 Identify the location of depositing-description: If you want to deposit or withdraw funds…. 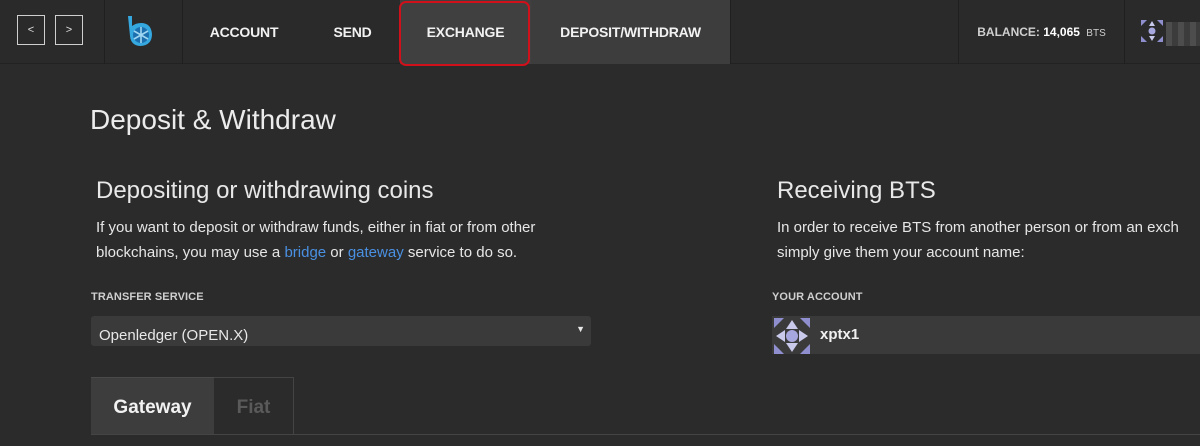
(376, 240).